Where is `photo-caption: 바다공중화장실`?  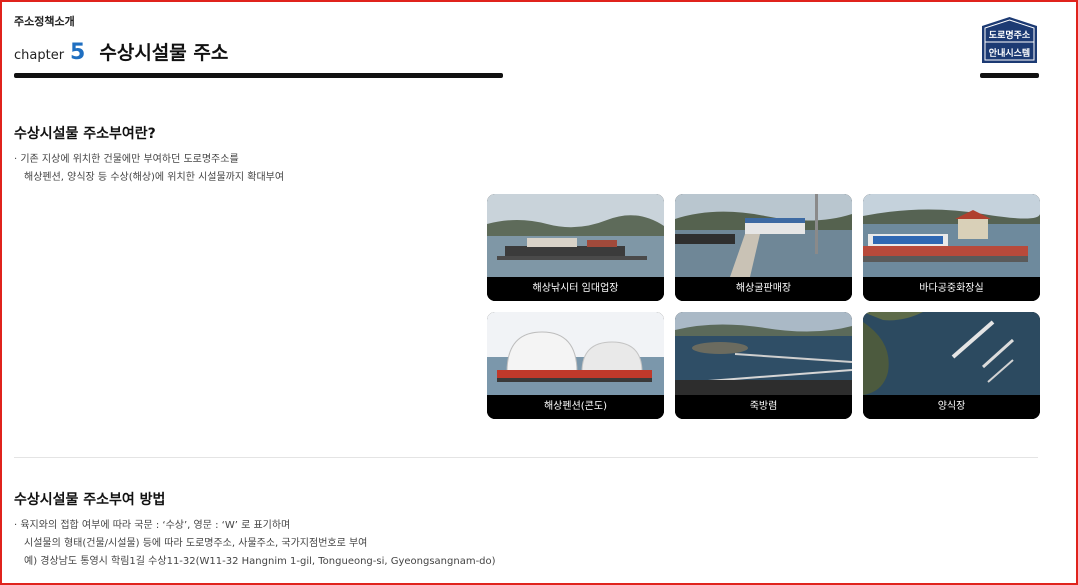 photo-caption: 바다공중화장실 is located at coordinates (951, 289).